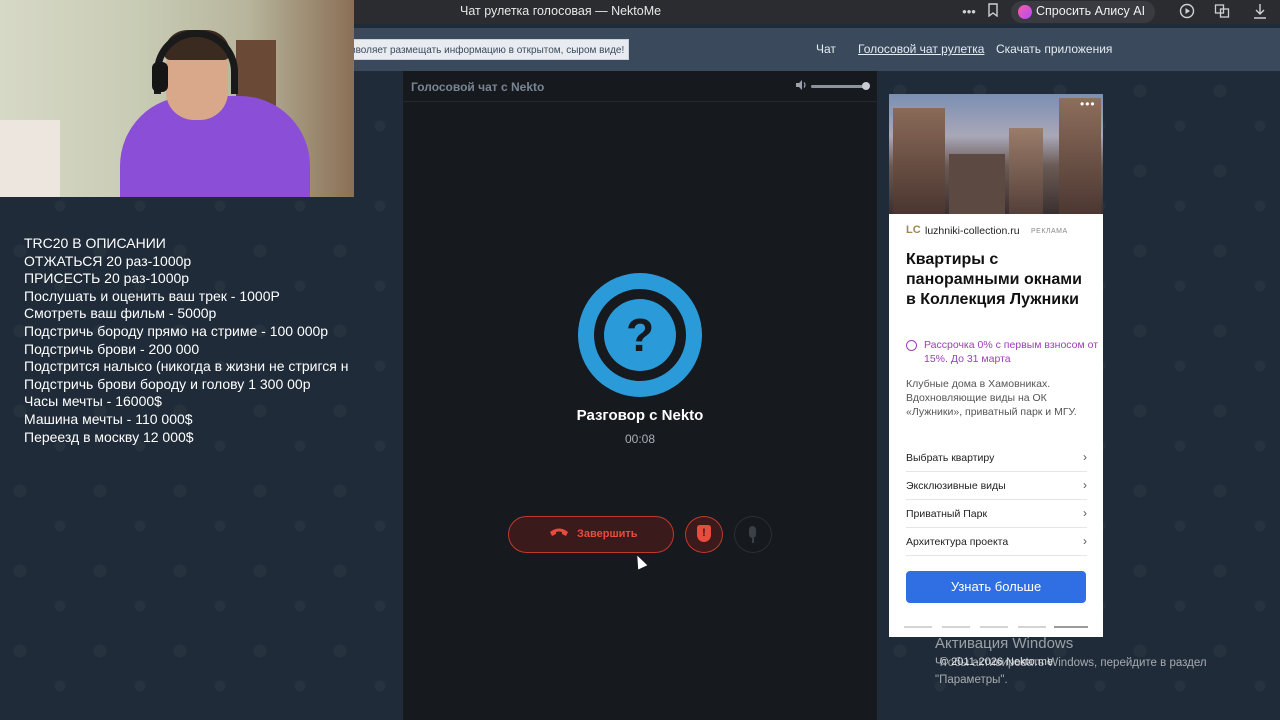 The image size is (1280, 720). I want to click on ad-label: РЕКЛАМА, so click(1049, 231).